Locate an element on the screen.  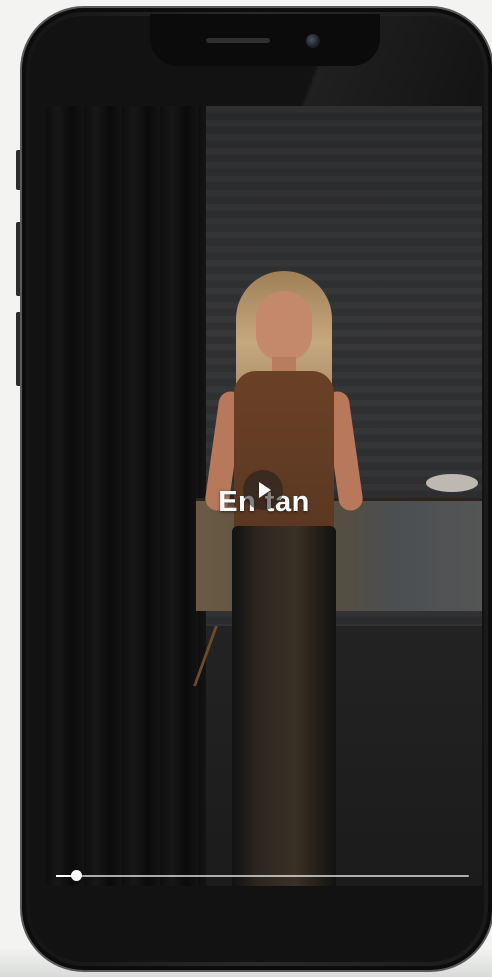
presenter-trousers is located at coordinates (284, 706).